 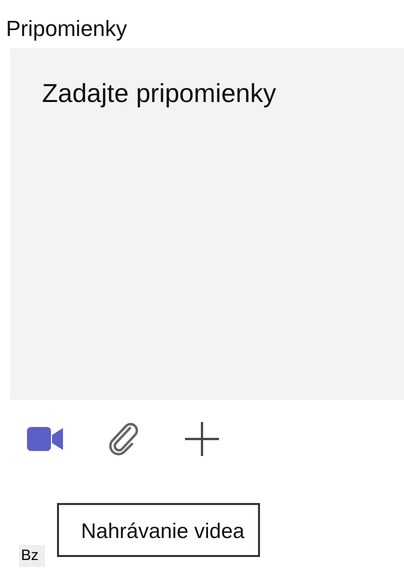 I want to click on plus-icon, so click(x=202, y=439).